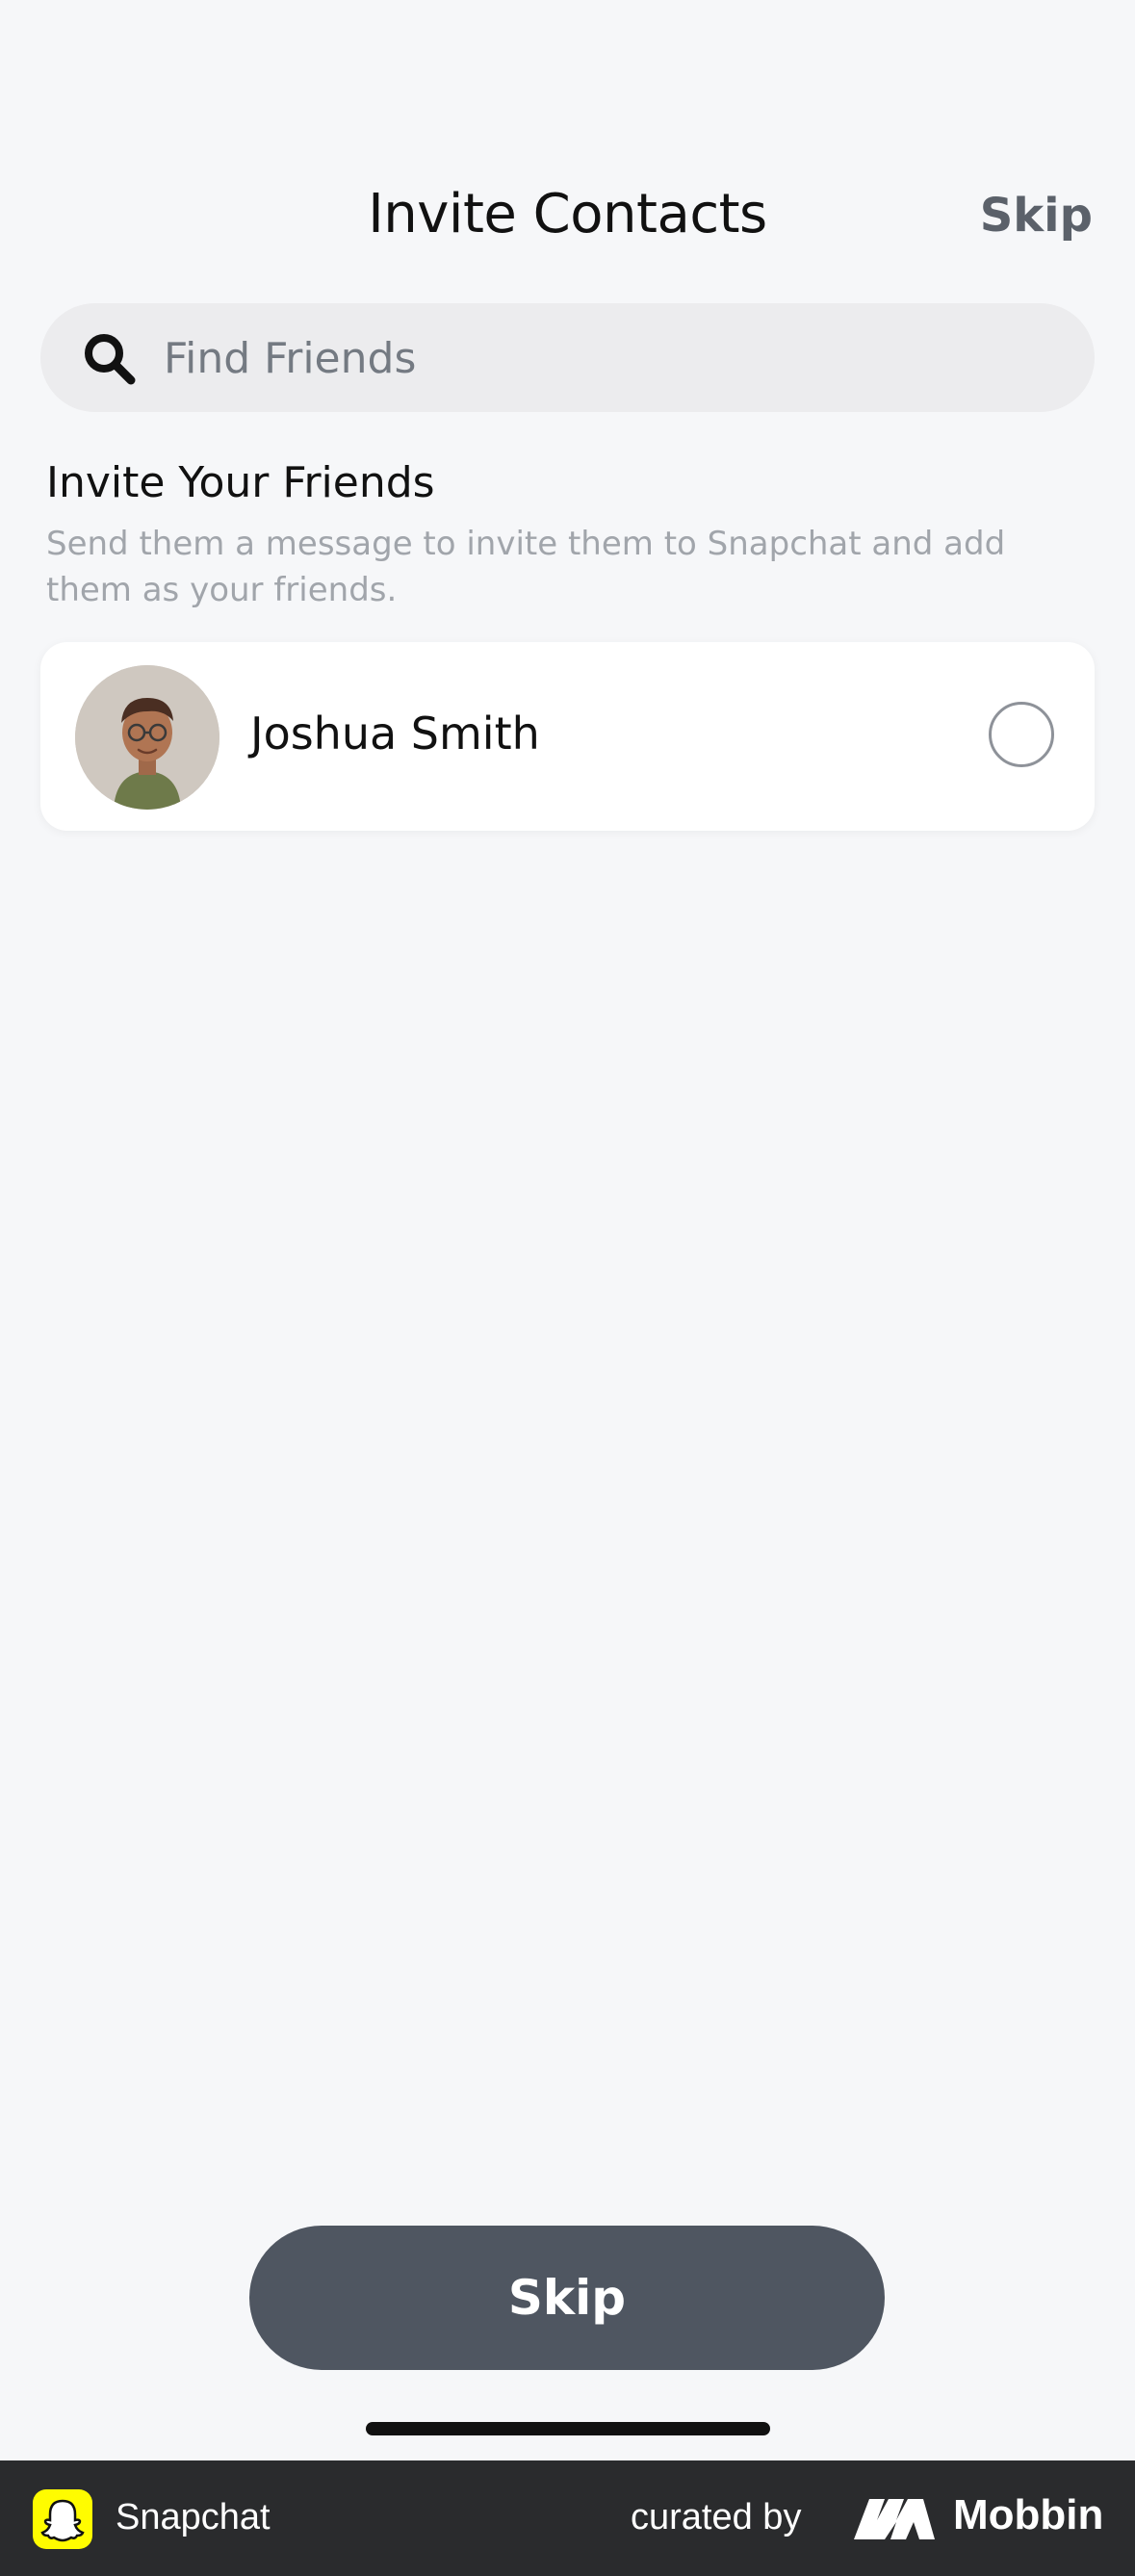 The image size is (1135, 2576). I want to click on footer-brand: Mobbin, so click(1028, 2514).